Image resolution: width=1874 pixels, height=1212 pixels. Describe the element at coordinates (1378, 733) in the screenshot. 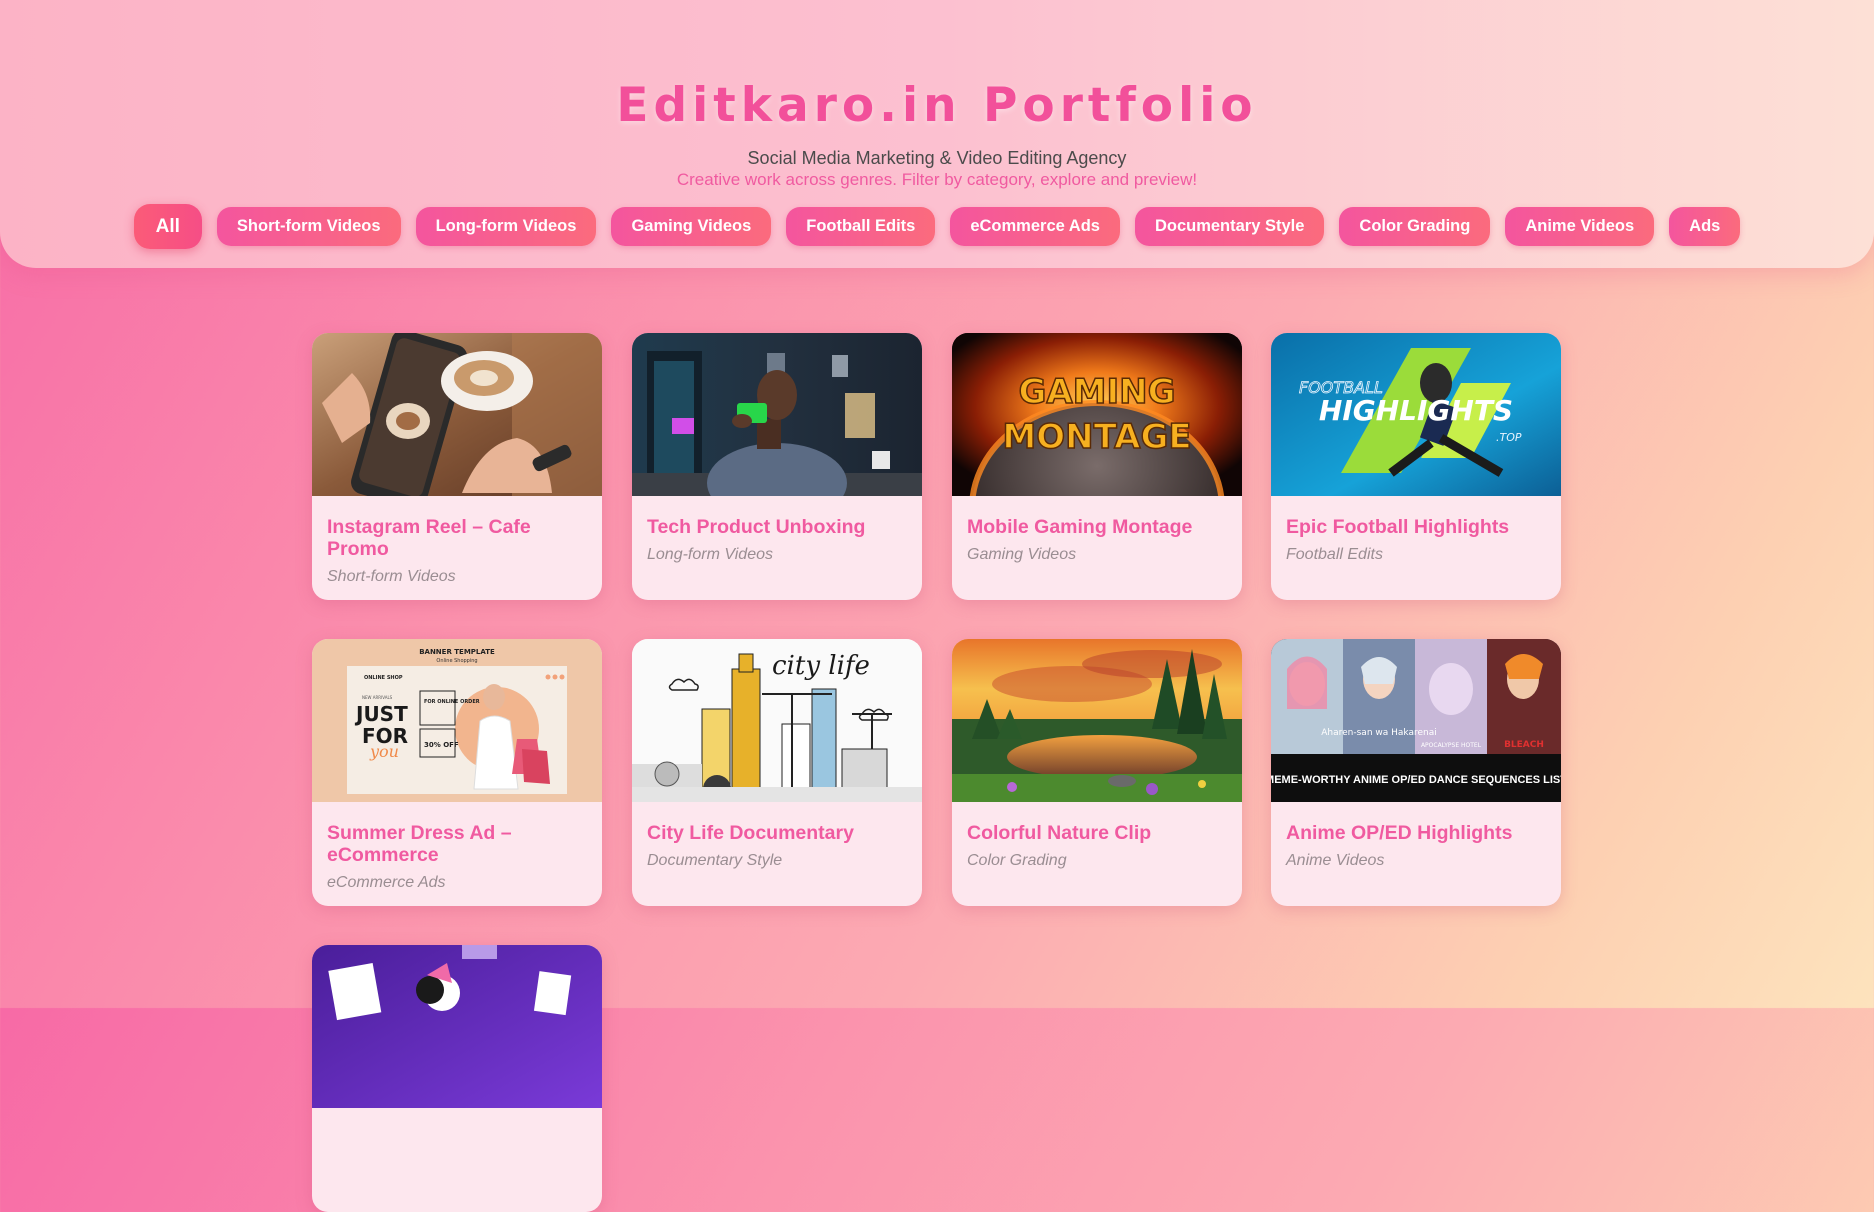

I see `thumb-text: Aharen-san wa Hakarenai` at that location.